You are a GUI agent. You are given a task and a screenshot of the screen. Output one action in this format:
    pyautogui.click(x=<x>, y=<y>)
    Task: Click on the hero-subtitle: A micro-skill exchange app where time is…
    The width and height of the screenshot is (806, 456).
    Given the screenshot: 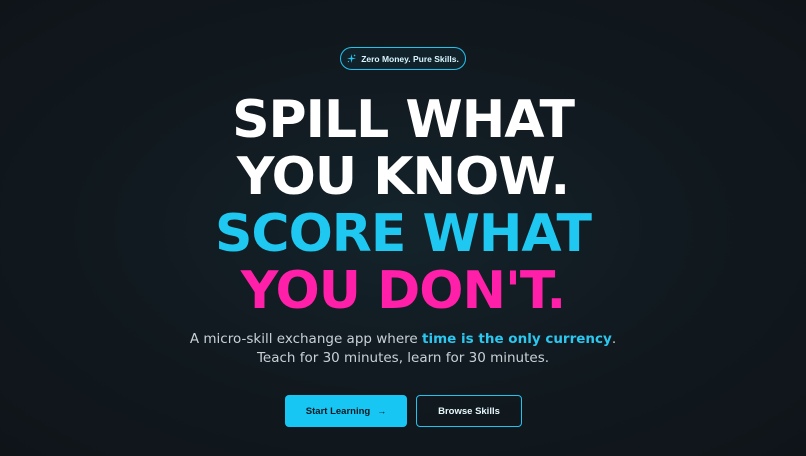 What is the action you would take?
    pyautogui.click(x=403, y=349)
    